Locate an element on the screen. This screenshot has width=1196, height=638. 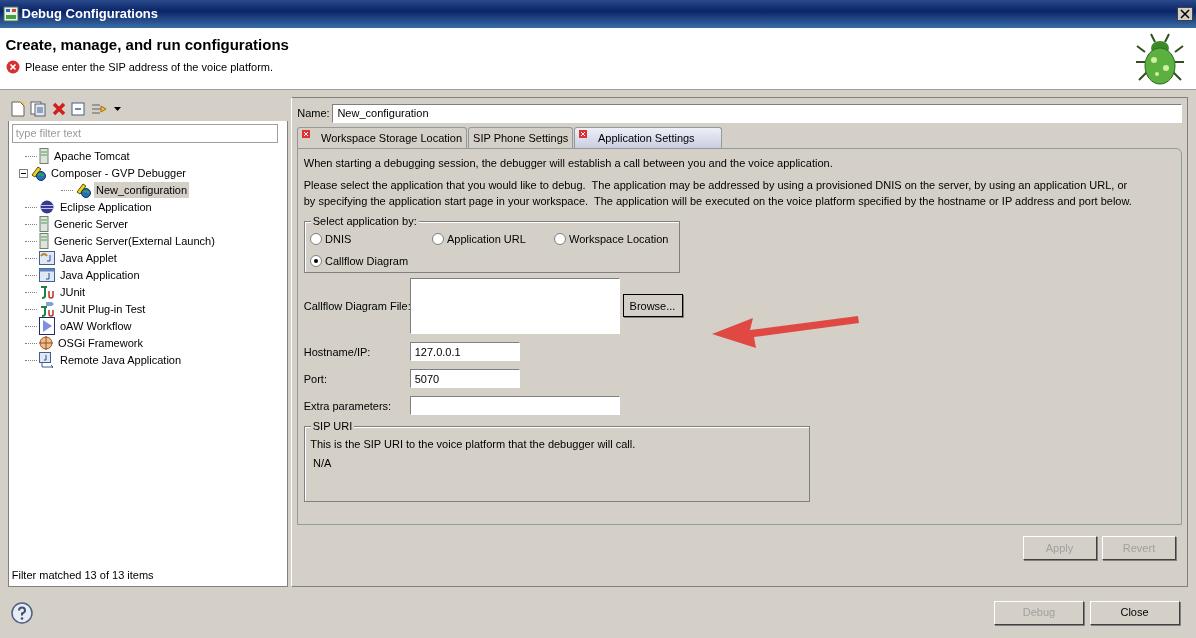
tab: SIP Phone Settings is located at coordinates (521, 137).